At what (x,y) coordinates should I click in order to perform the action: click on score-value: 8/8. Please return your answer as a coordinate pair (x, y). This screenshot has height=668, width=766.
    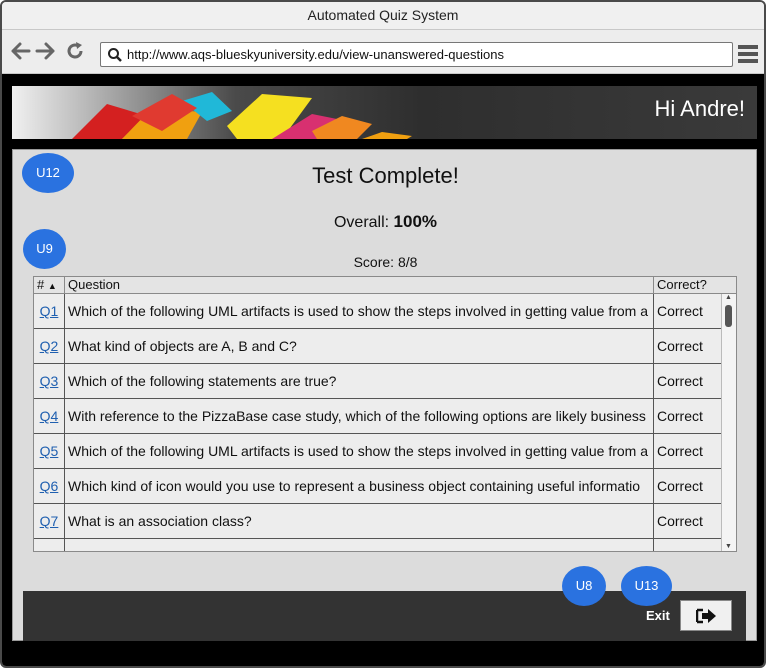
    Looking at the image, I should click on (407, 262).